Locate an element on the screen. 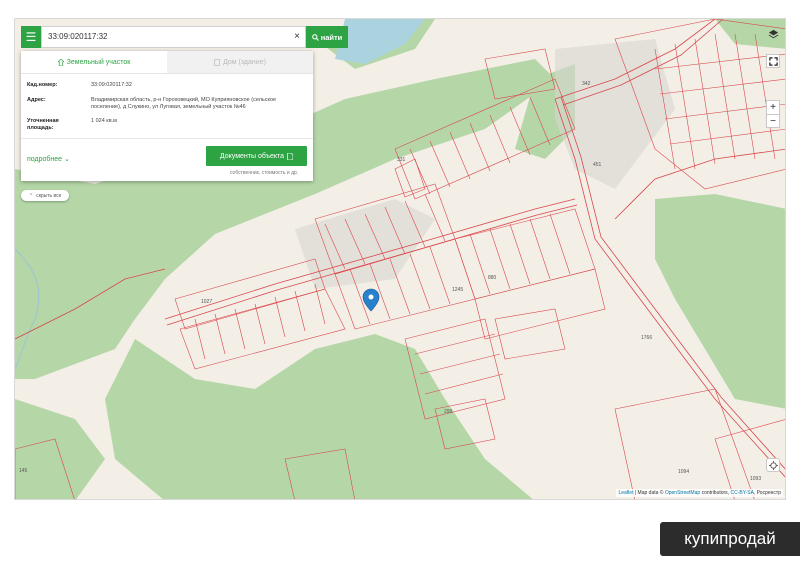  parcel-label: 1027 is located at coordinates (207, 302).